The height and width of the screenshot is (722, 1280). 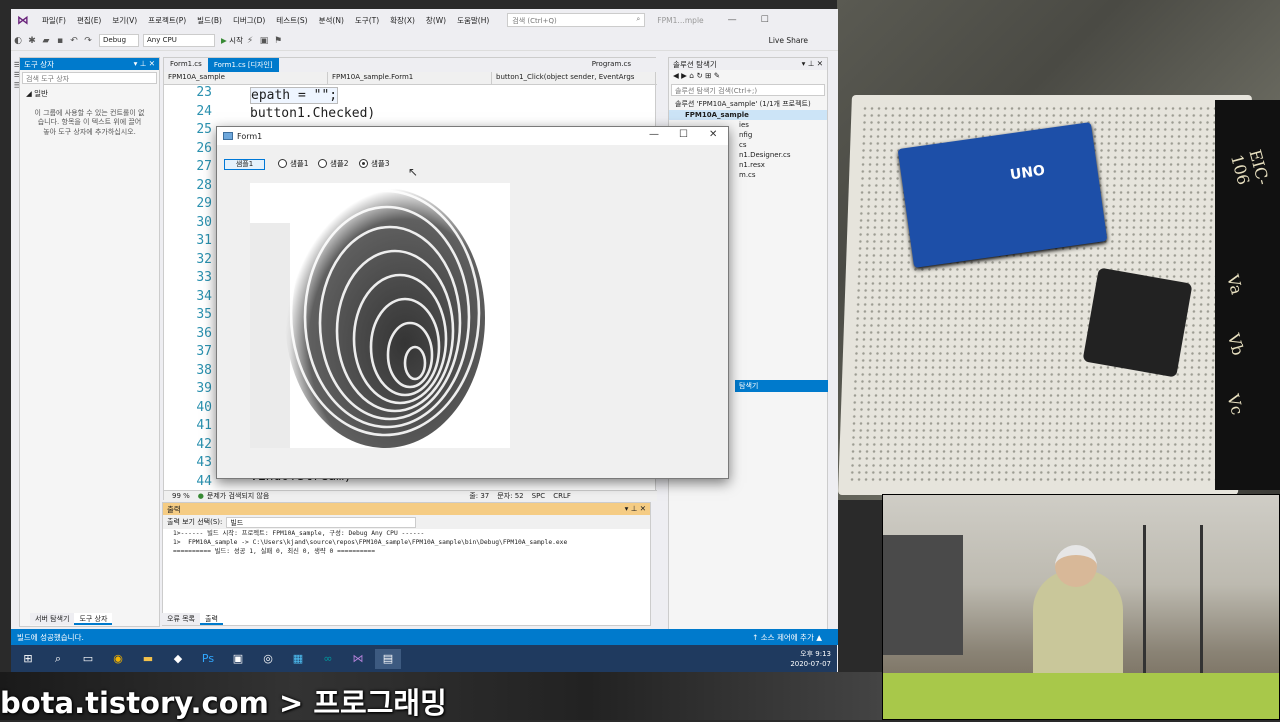 I want to click on close-icon: ▾ ⊥ ✕, so click(x=635, y=509).